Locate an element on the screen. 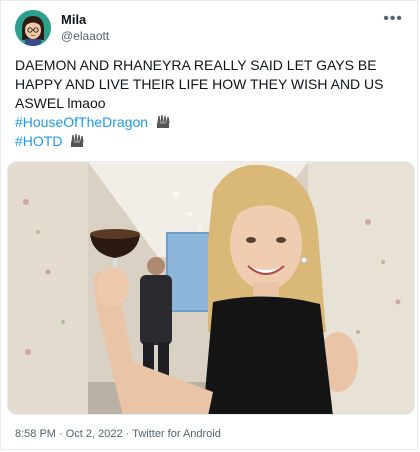 Image resolution: width=420 pixels, height=452 pixels. tweet-source: Twitter for Android is located at coordinates (176, 434).